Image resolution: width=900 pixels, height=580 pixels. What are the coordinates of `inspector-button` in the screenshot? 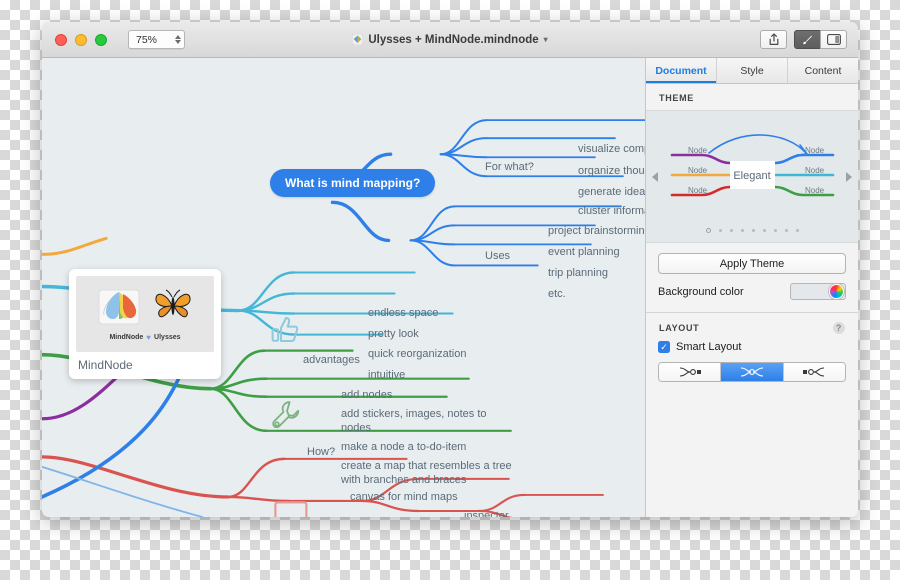 It's located at (807, 39).